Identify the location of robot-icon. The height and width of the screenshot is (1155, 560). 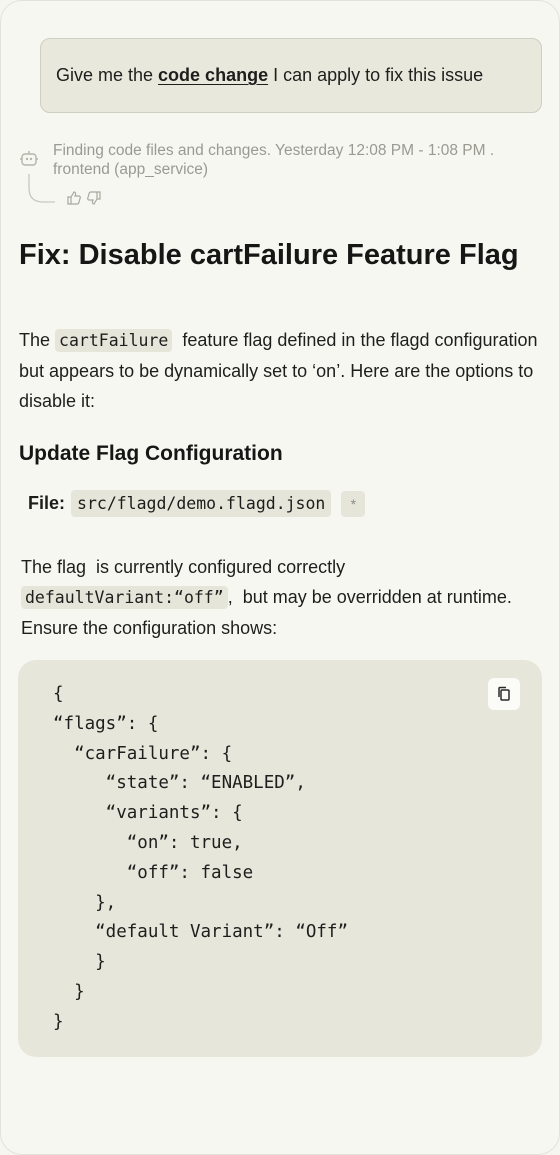
(29, 158).